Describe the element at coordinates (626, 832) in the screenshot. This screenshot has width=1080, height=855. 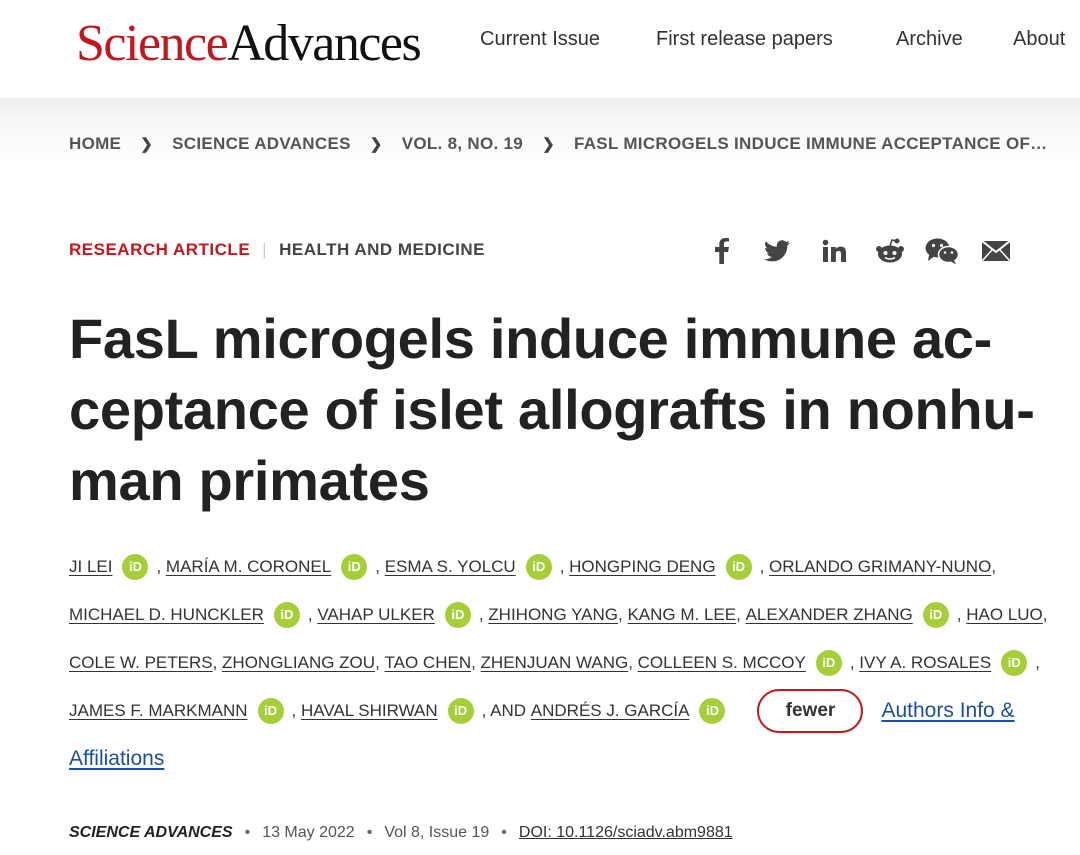
I see `doi-link: DOI: 10.1126/sciadv.abm9881` at that location.